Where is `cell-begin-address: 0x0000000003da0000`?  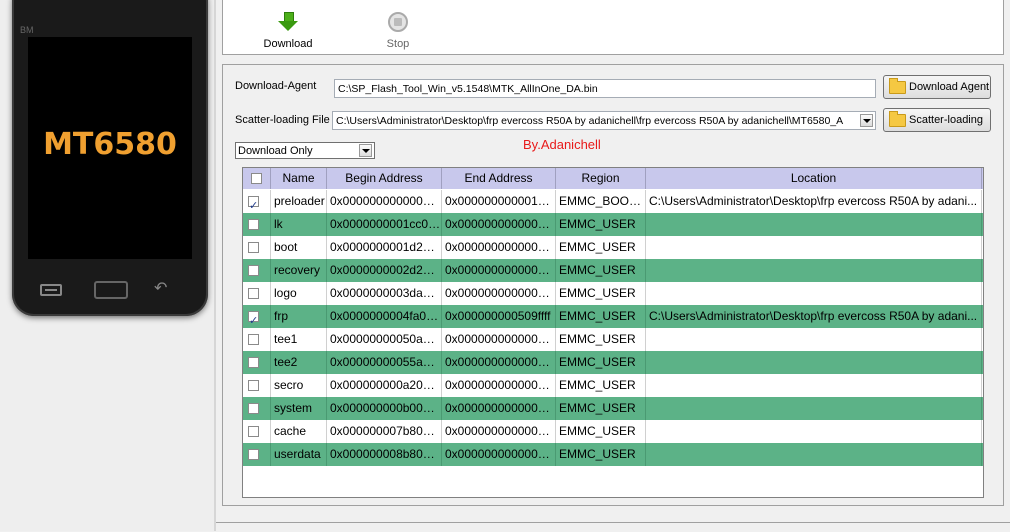 cell-begin-address: 0x0000000003da0000 is located at coordinates (384, 293).